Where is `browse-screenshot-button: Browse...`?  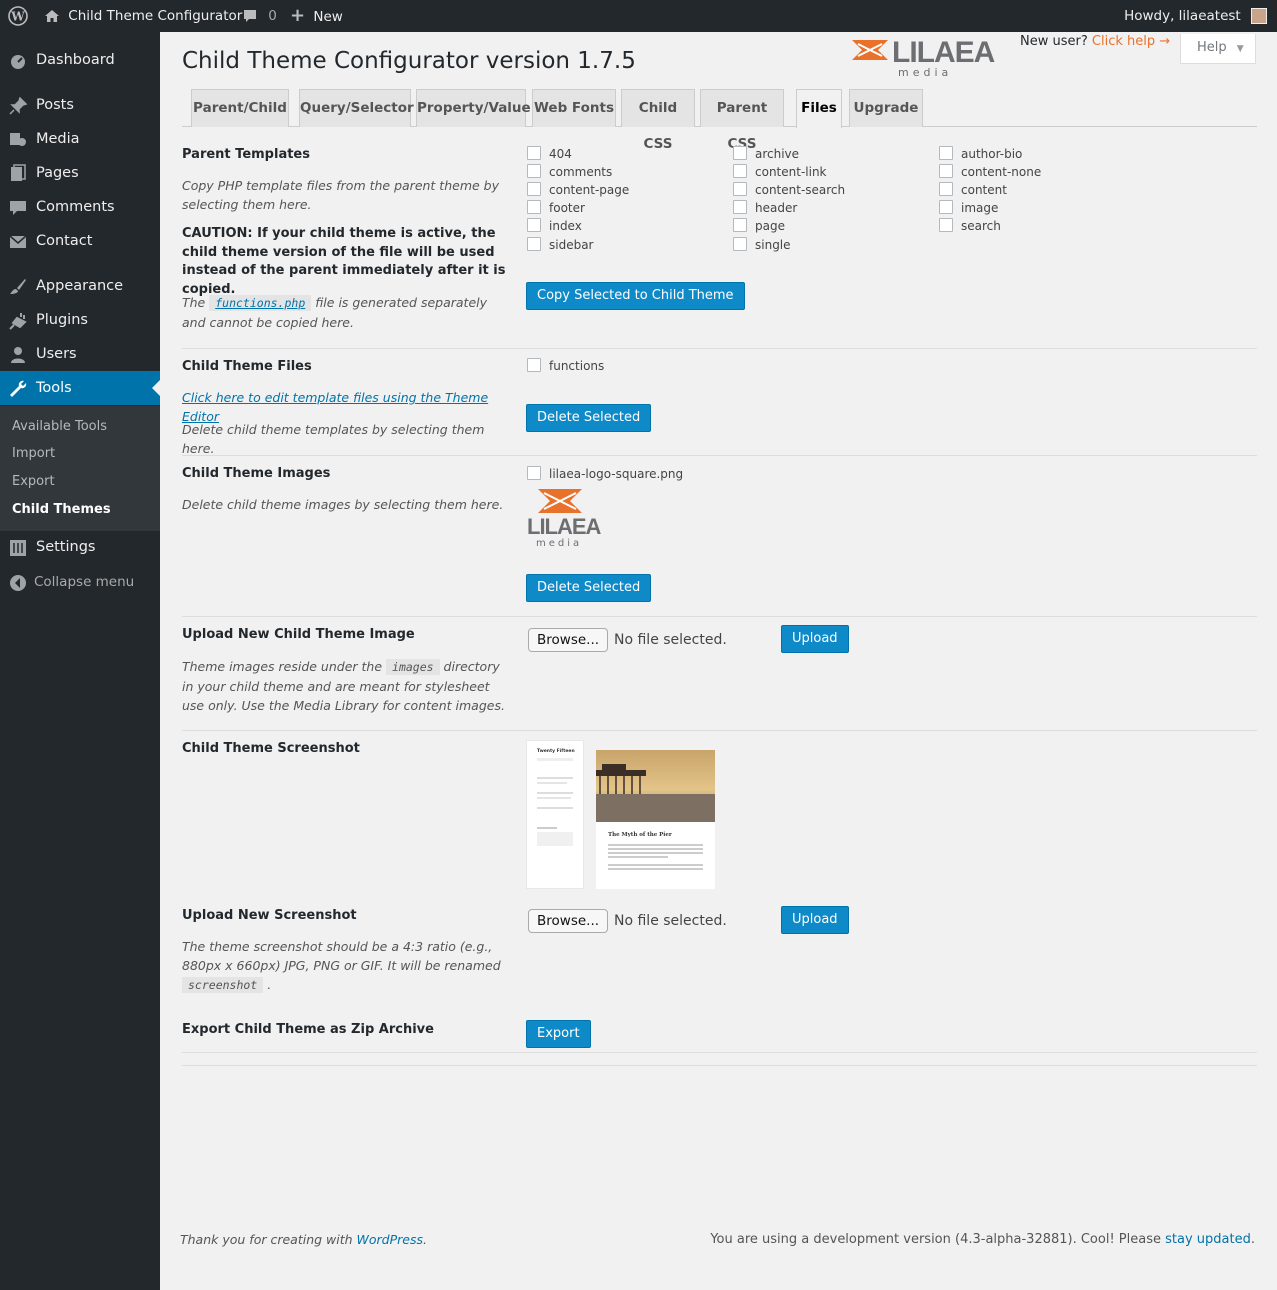 browse-screenshot-button: Browse... is located at coordinates (568, 921).